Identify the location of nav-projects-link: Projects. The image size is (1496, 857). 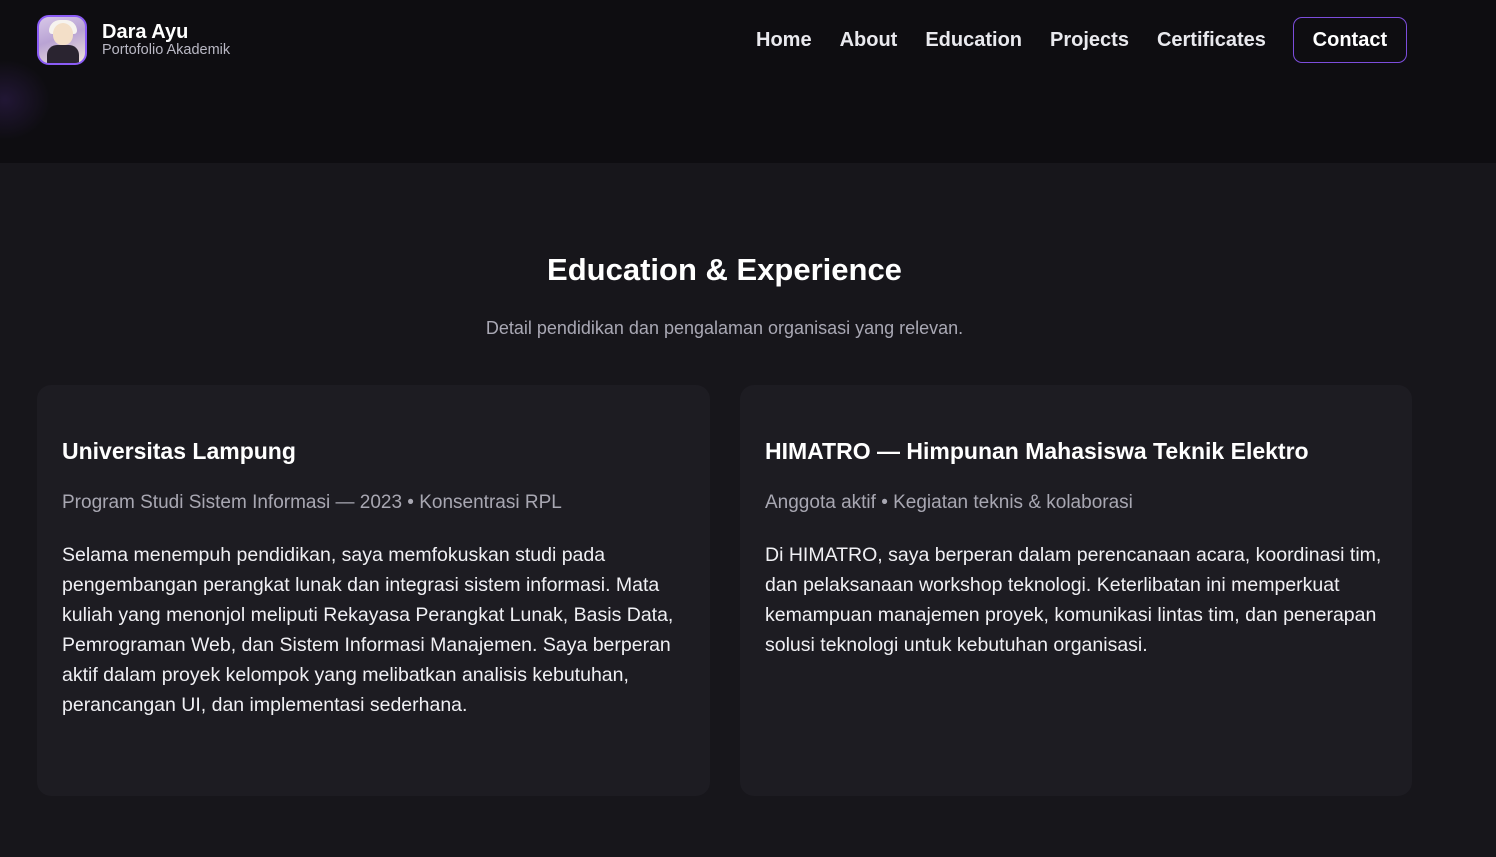
(1089, 40).